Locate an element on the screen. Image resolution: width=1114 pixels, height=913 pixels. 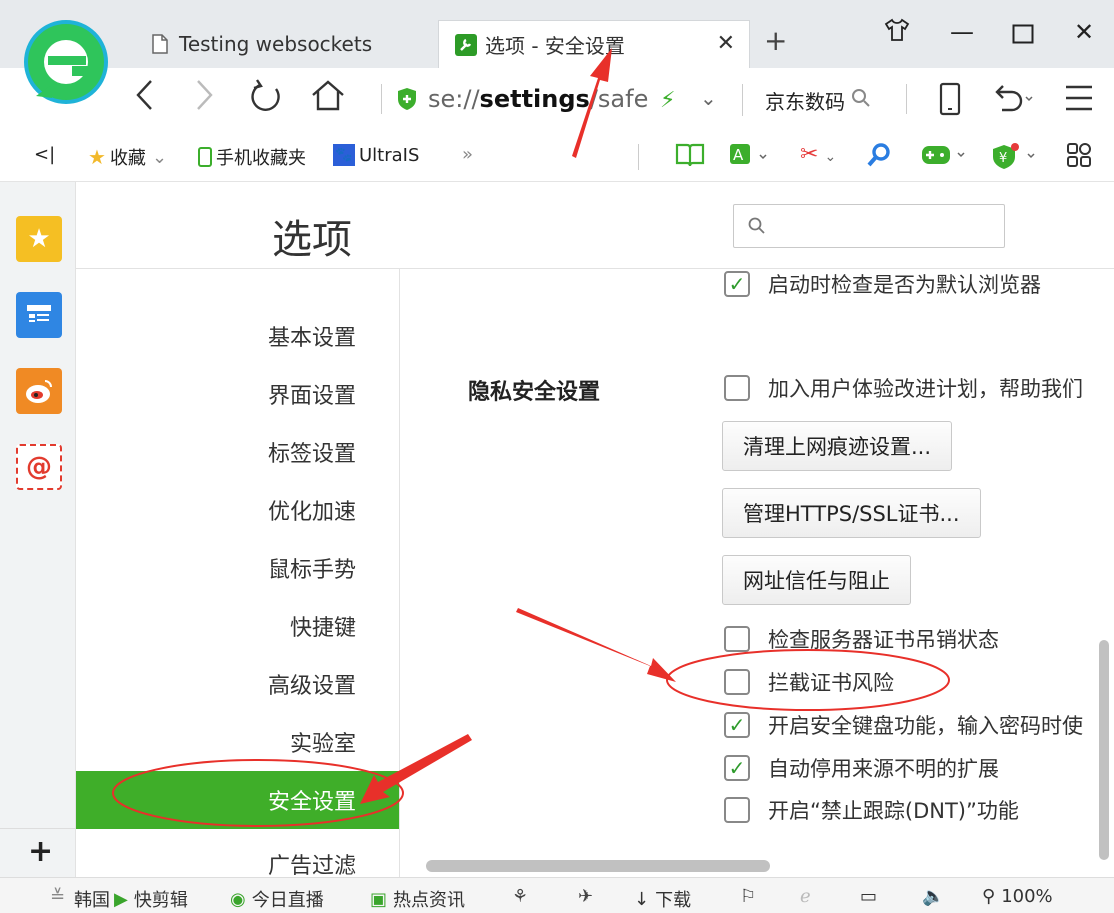
apps-icon is located at coordinates (1079, 158).